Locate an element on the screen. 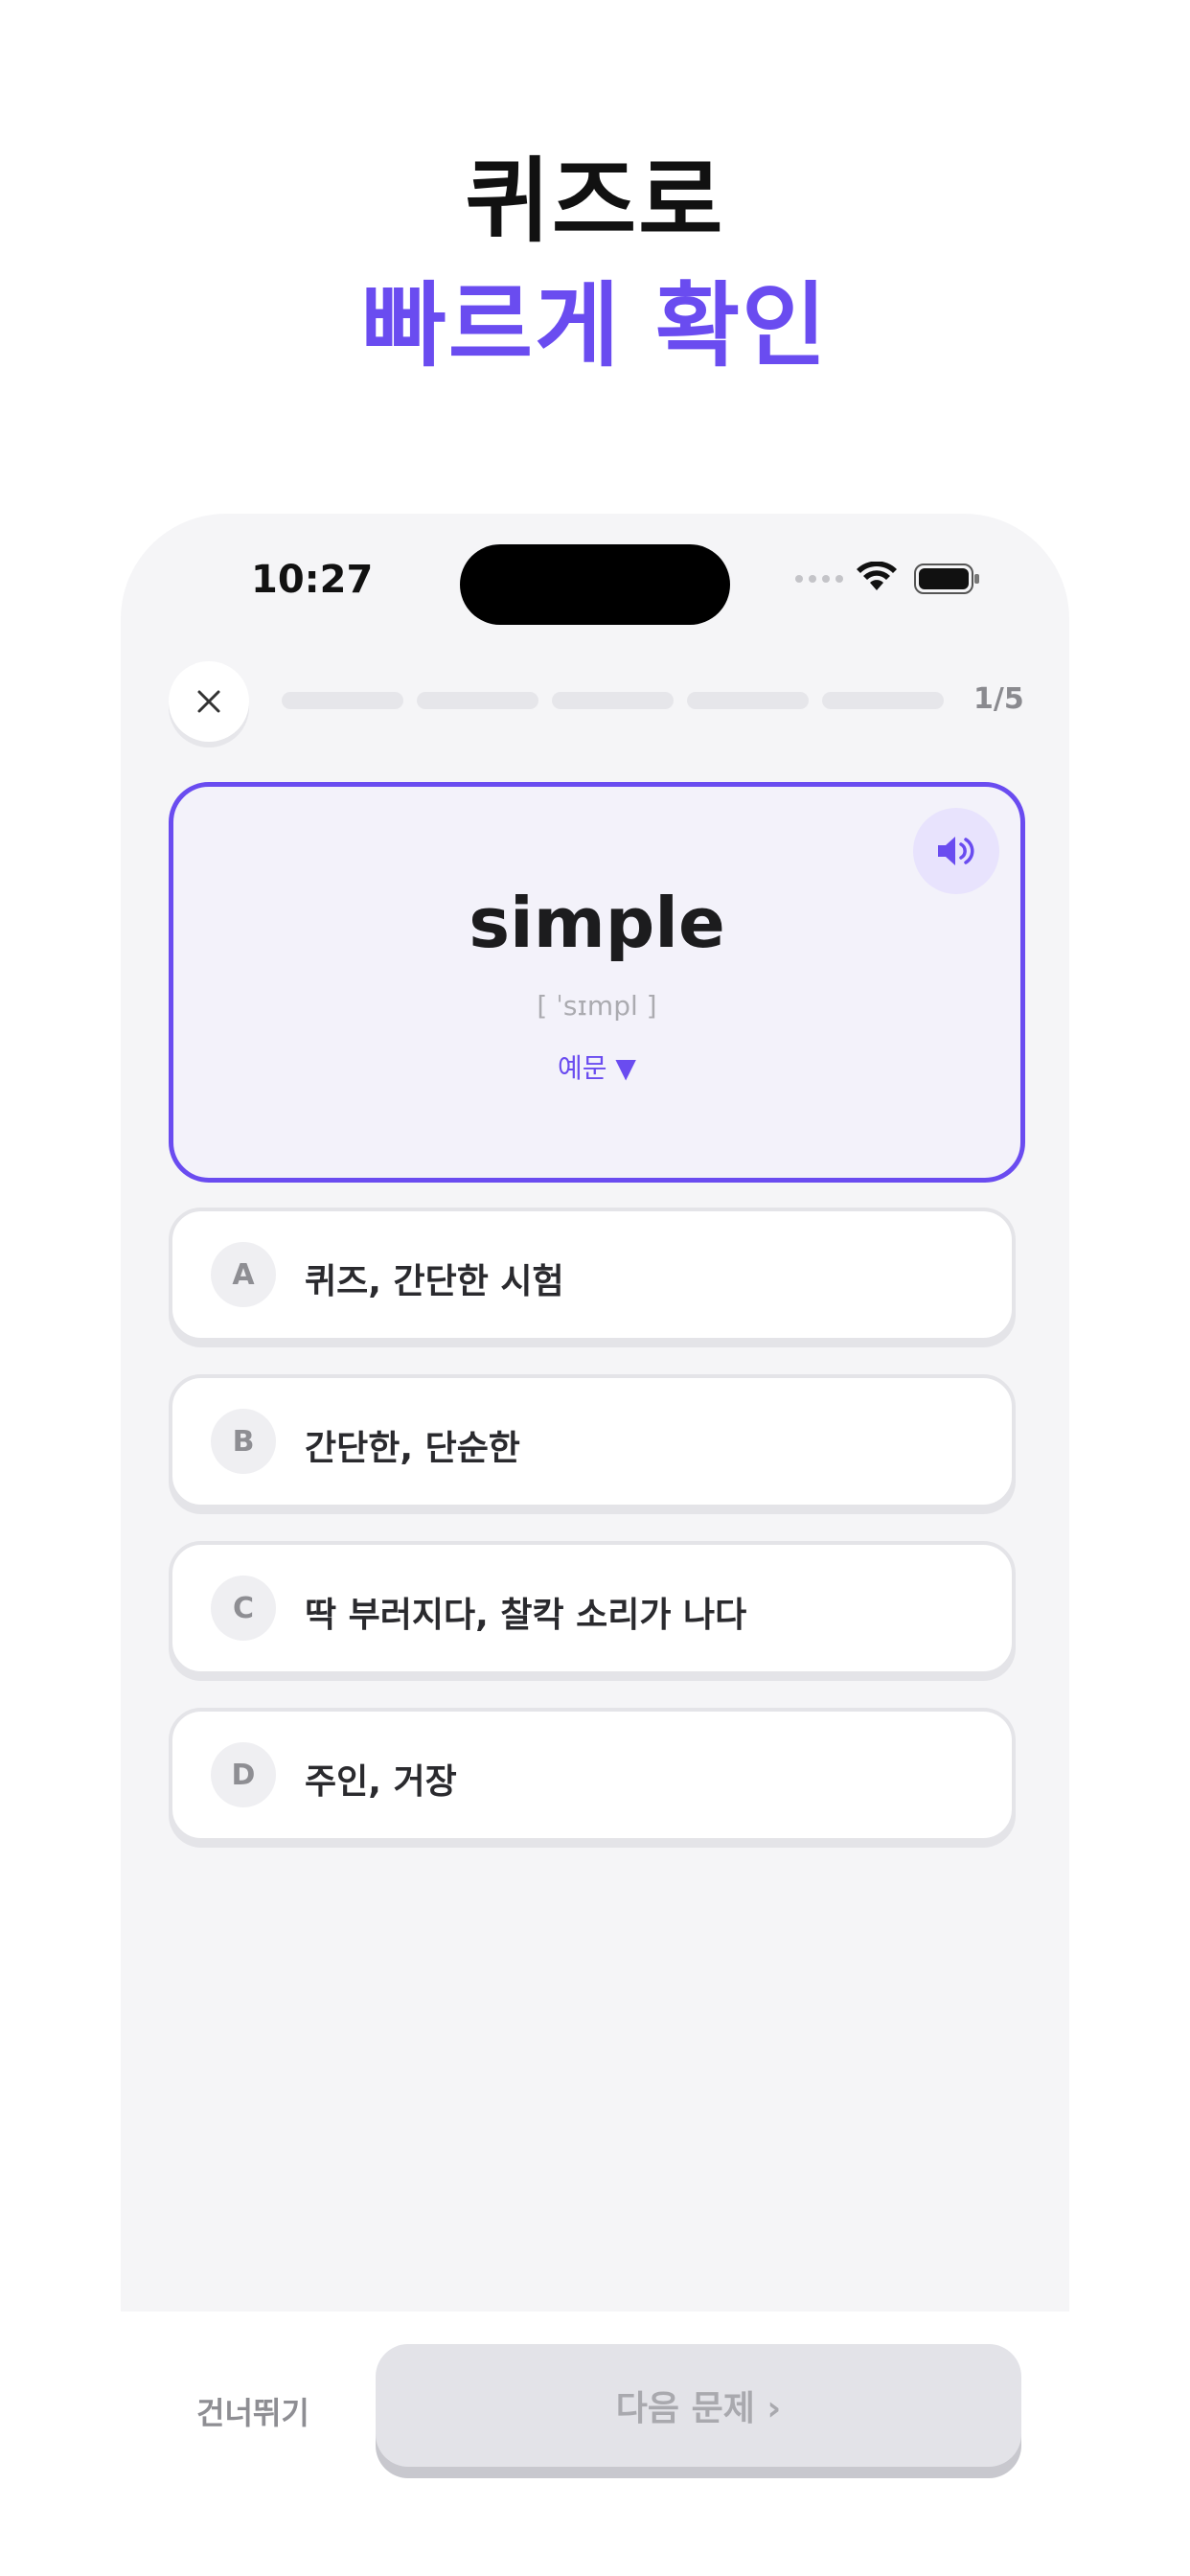  battery-icon is located at coordinates (947, 579).